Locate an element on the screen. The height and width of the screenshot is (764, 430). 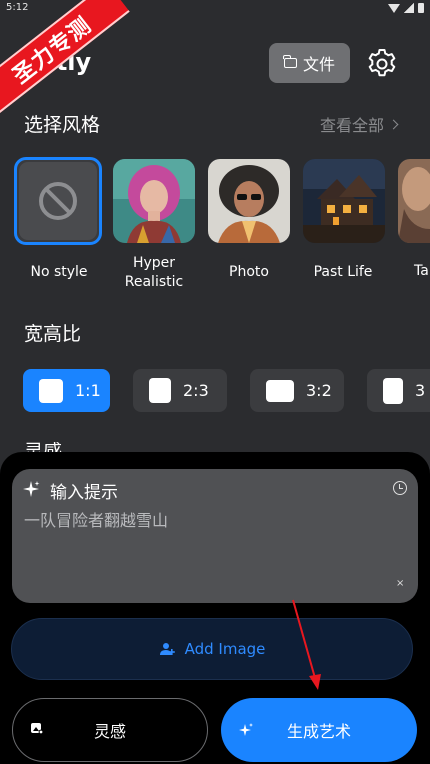
style-label-no-style: No style is located at coordinates (59, 272).